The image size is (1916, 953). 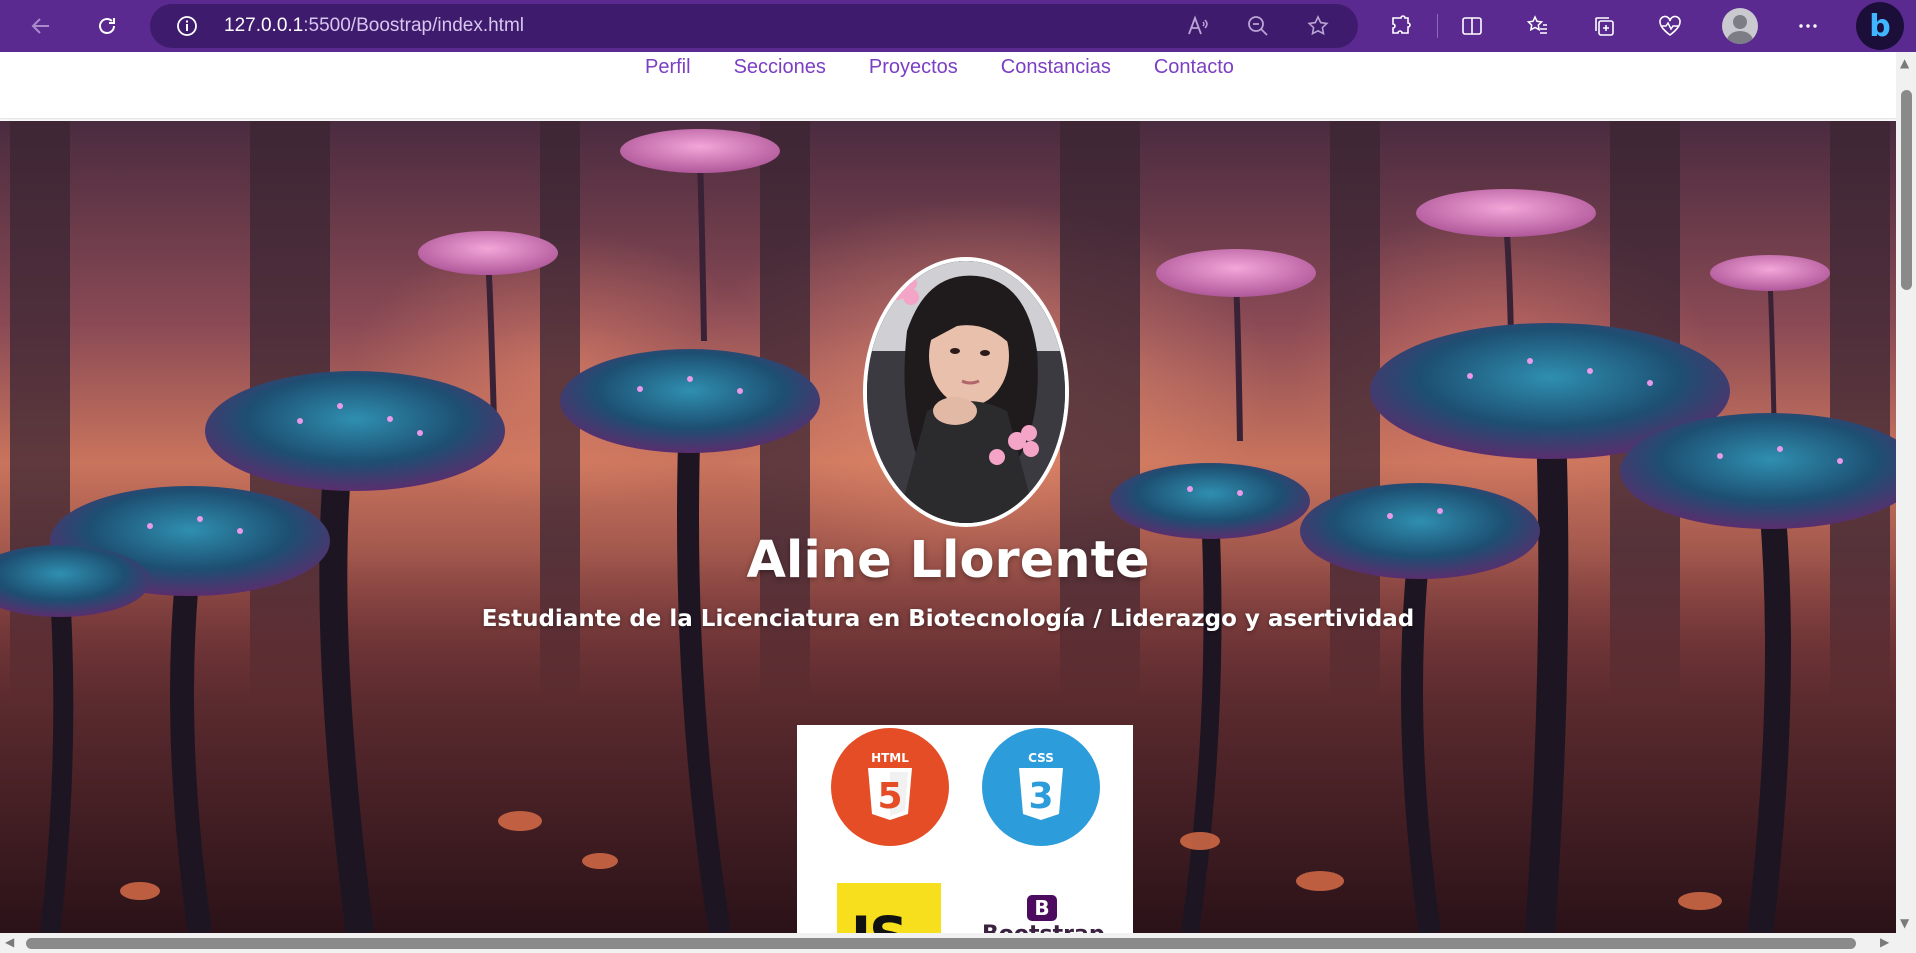 I want to click on bootstrap-logo: B Bootstrap, so click(x=1043, y=914).